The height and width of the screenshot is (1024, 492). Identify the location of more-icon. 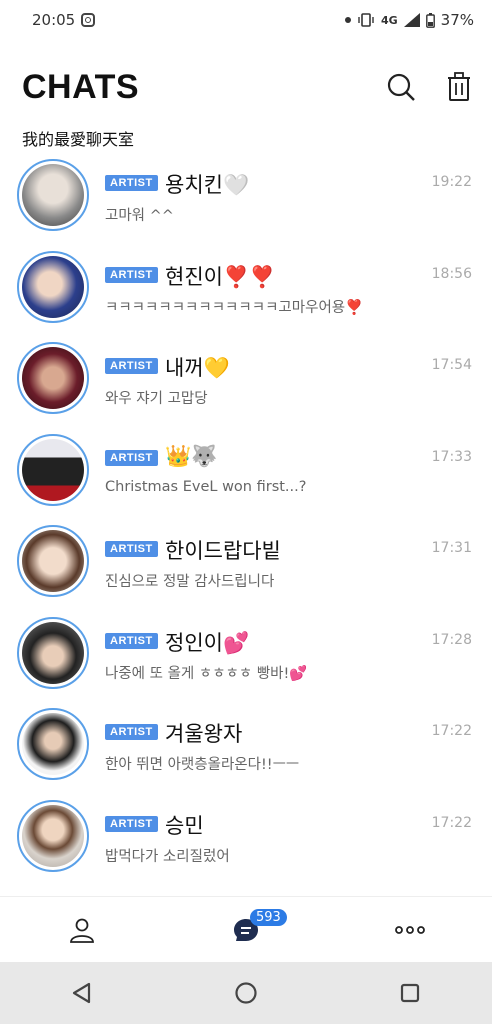
(410, 930).